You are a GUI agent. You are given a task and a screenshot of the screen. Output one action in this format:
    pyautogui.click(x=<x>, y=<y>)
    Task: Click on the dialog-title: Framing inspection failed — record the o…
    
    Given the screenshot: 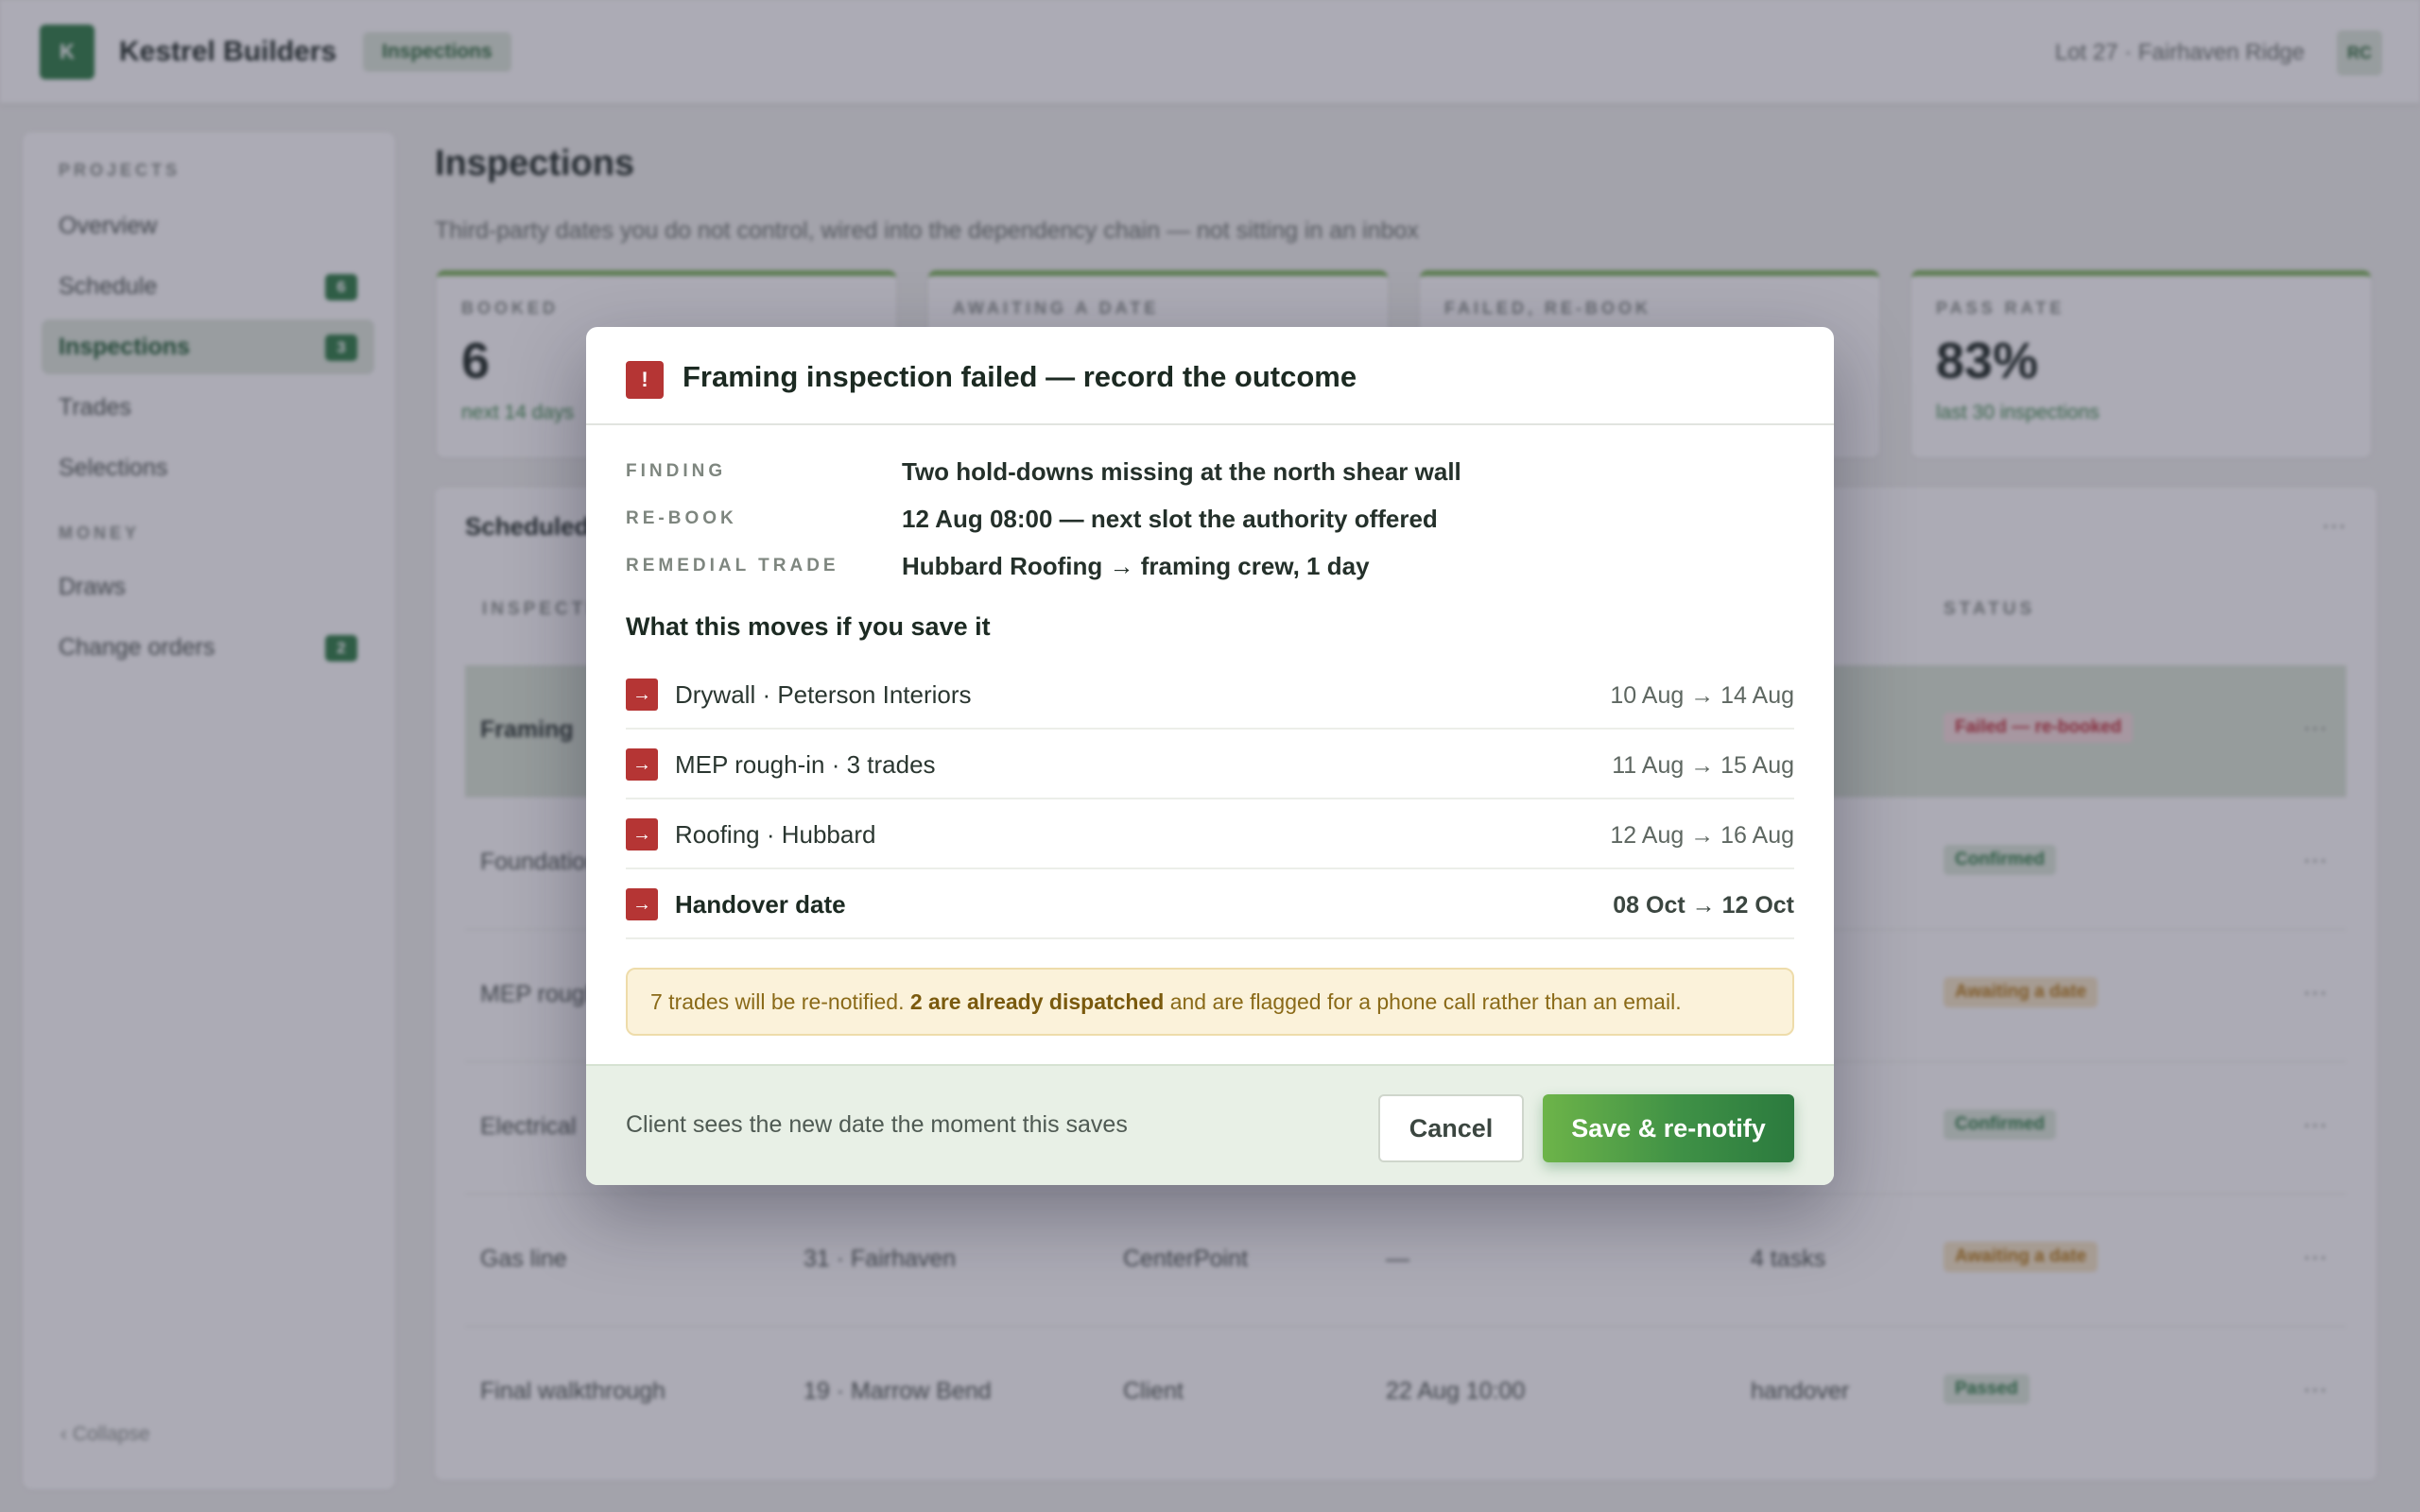 What is the action you would take?
    pyautogui.click(x=1020, y=376)
    